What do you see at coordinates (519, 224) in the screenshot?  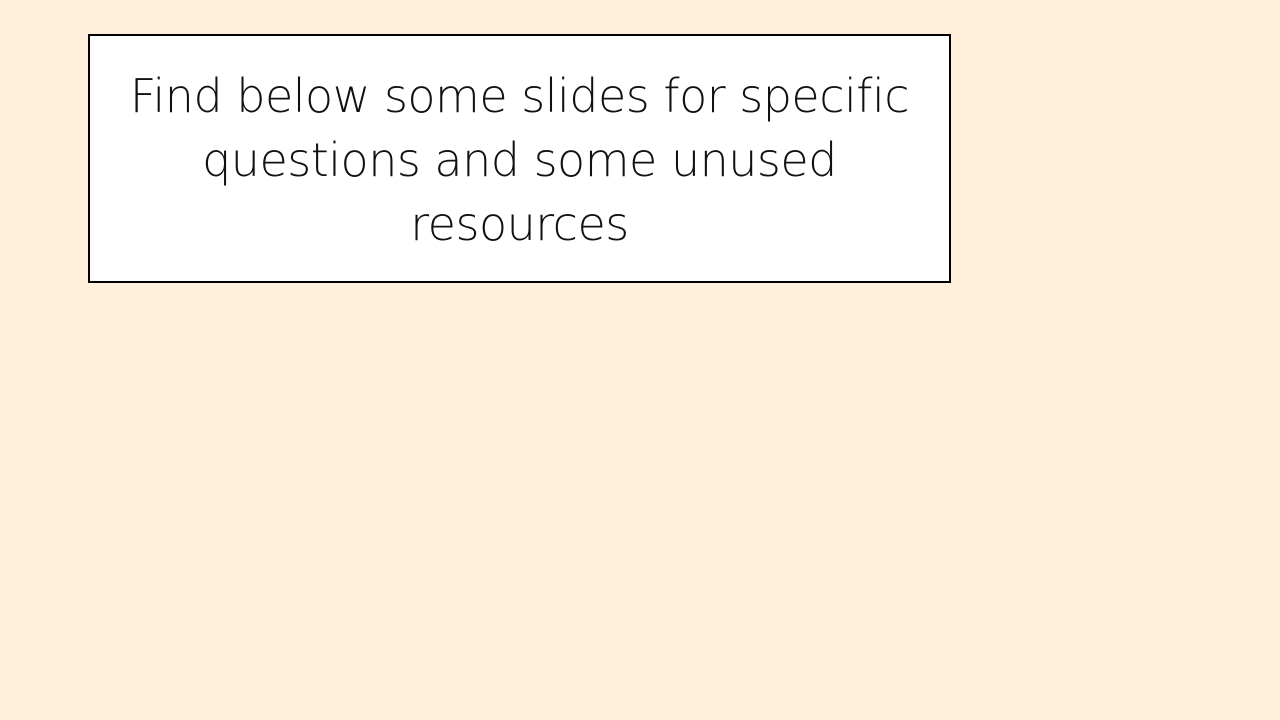 I see `text-line-3: resources` at bounding box center [519, 224].